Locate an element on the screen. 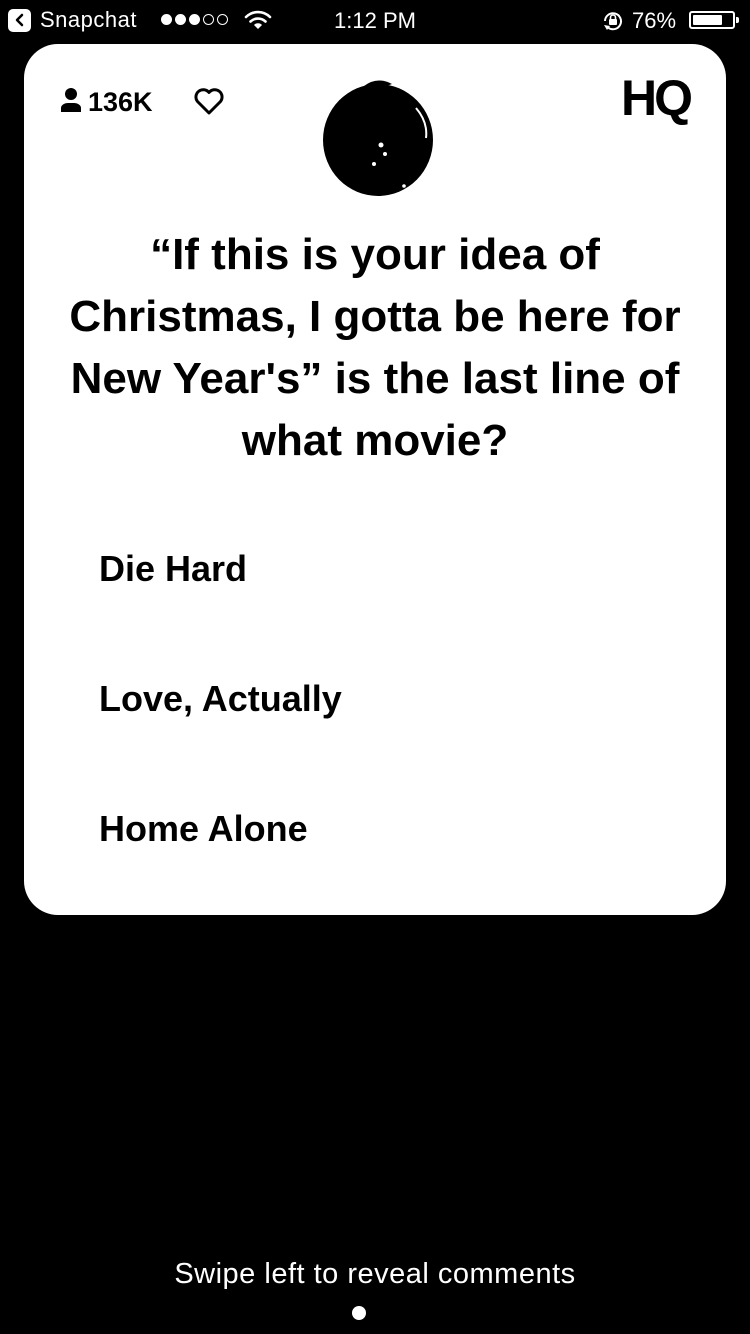 The height and width of the screenshot is (1334, 750). viewer-count-group: 136K is located at coordinates (106, 102).